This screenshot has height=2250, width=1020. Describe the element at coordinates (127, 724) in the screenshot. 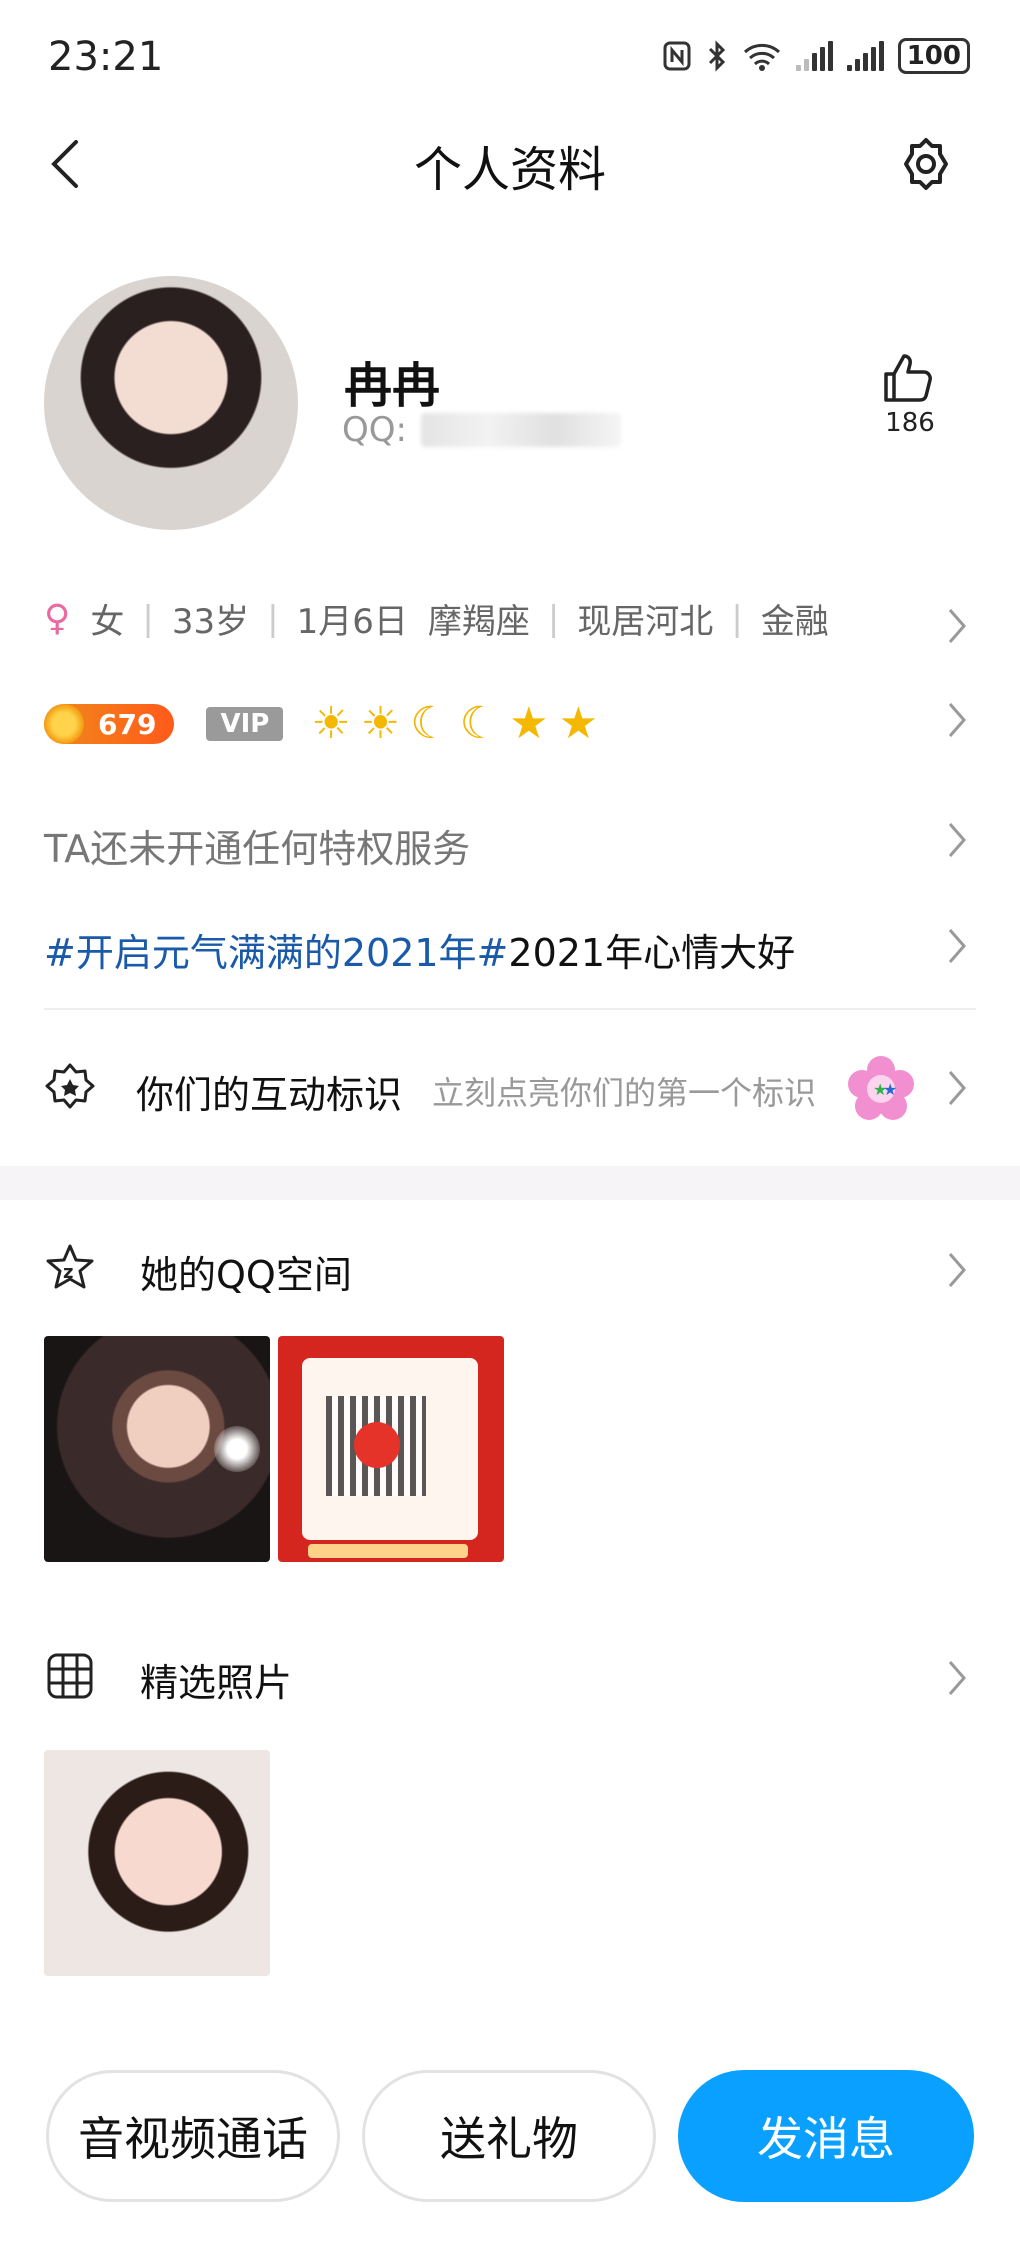

I see `level-value: 679` at that location.